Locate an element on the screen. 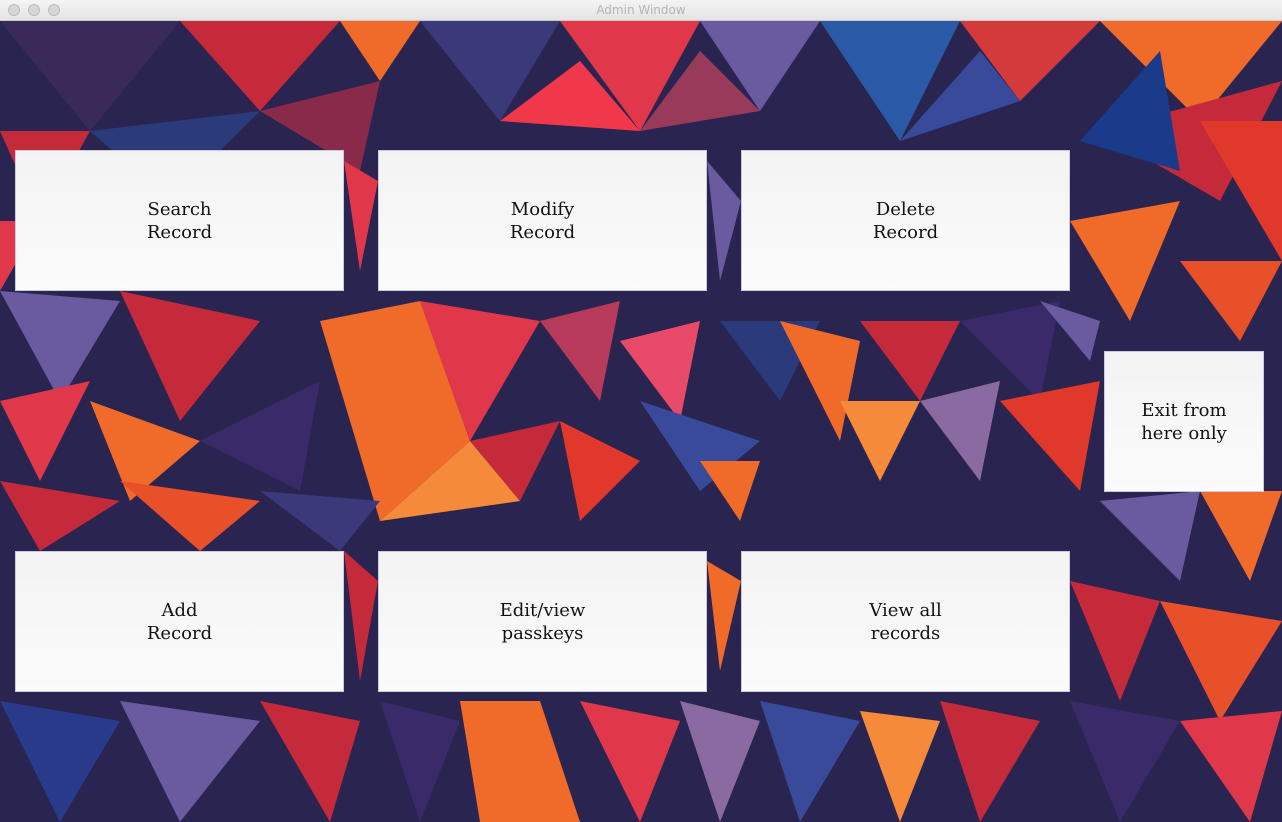 The width and height of the screenshot is (1282, 822). modify-record-label: Modify Record is located at coordinates (542, 220).